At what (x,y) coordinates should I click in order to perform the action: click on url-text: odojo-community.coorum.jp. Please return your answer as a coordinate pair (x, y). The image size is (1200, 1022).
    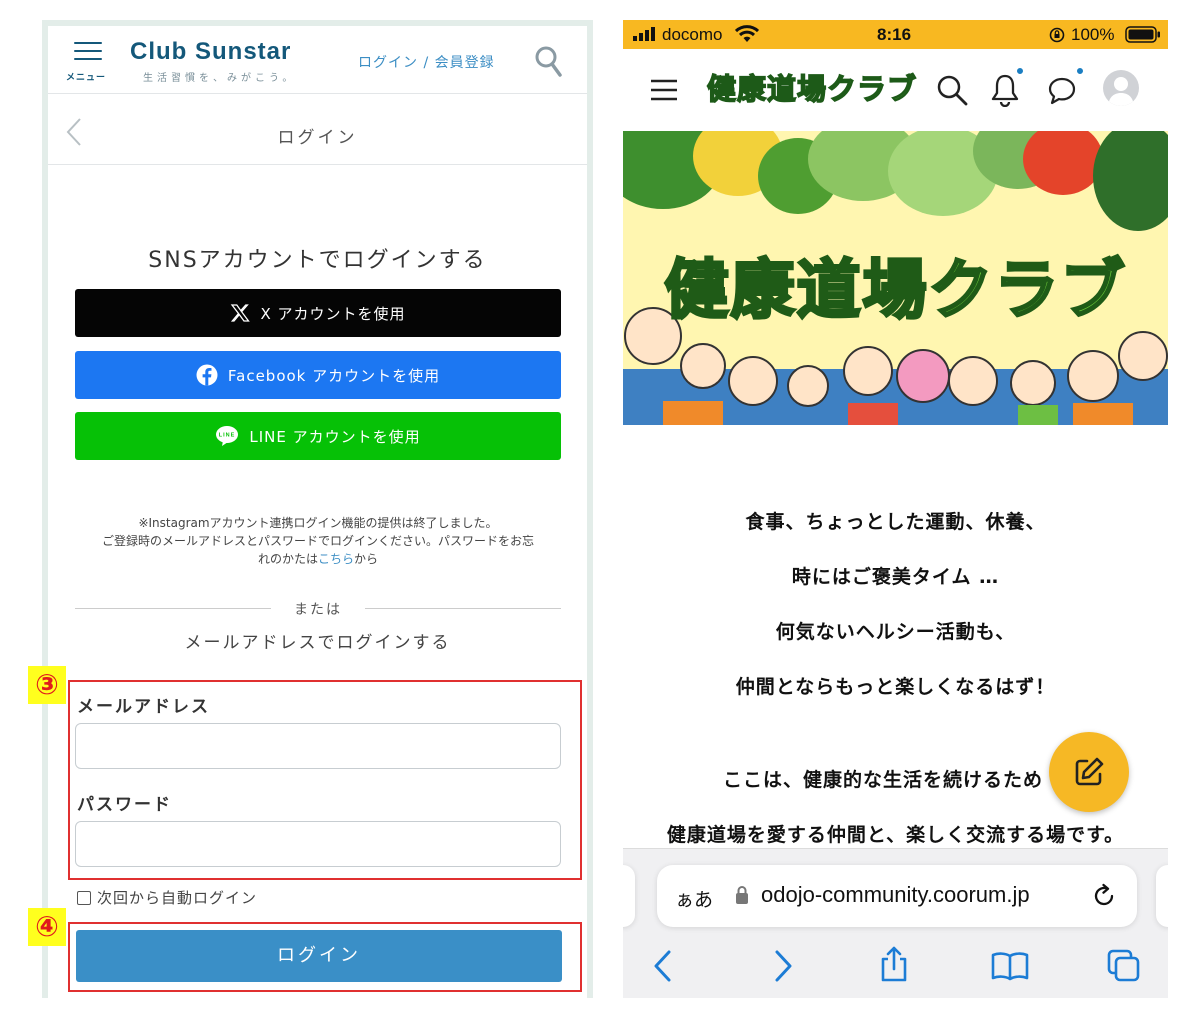
    Looking at the image, I should click on (895, 895).